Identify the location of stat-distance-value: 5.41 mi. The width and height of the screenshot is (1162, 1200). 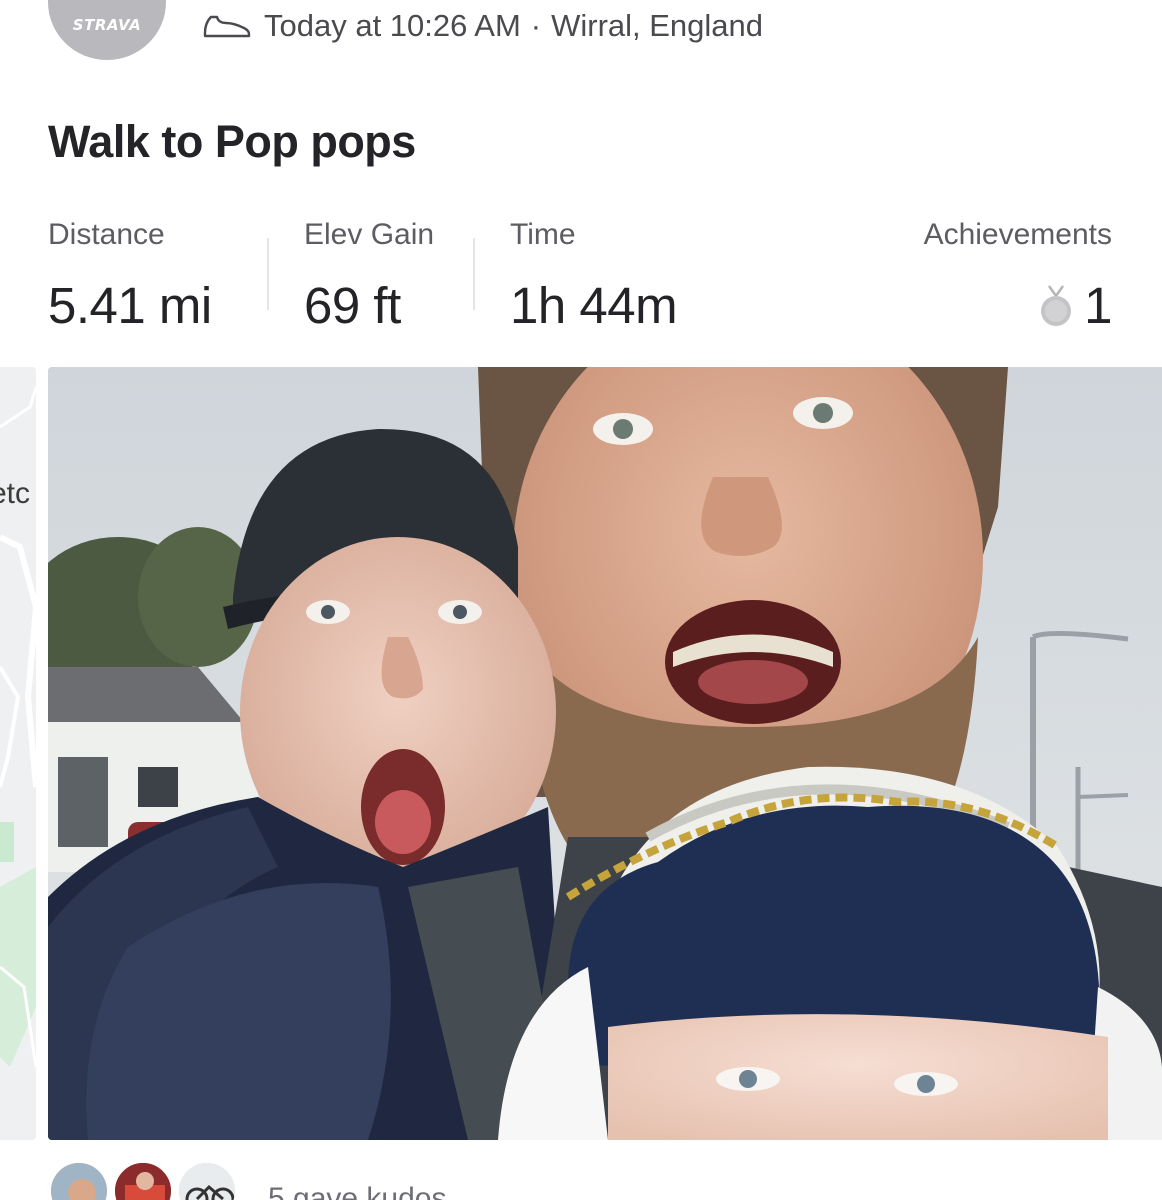
(130, 305).